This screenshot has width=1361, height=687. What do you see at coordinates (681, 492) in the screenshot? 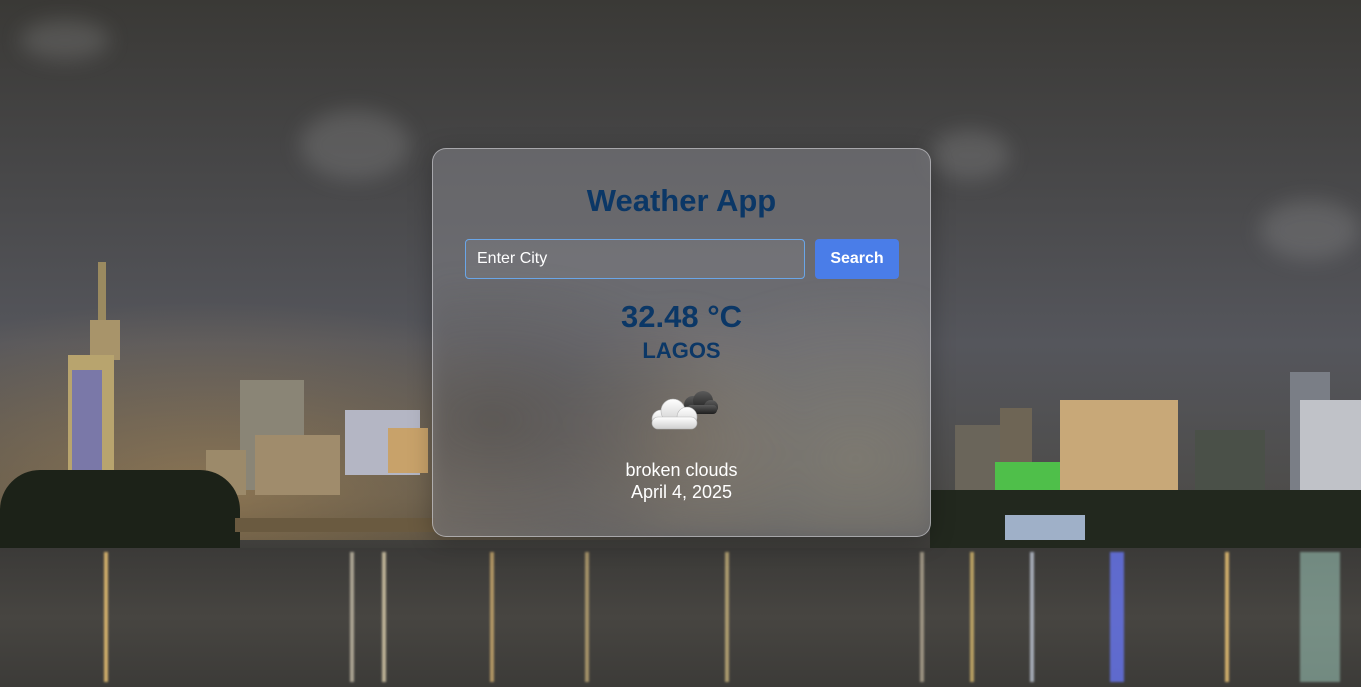
I see `weather-date: April 4, 2025` at bounding box center [681, 492].